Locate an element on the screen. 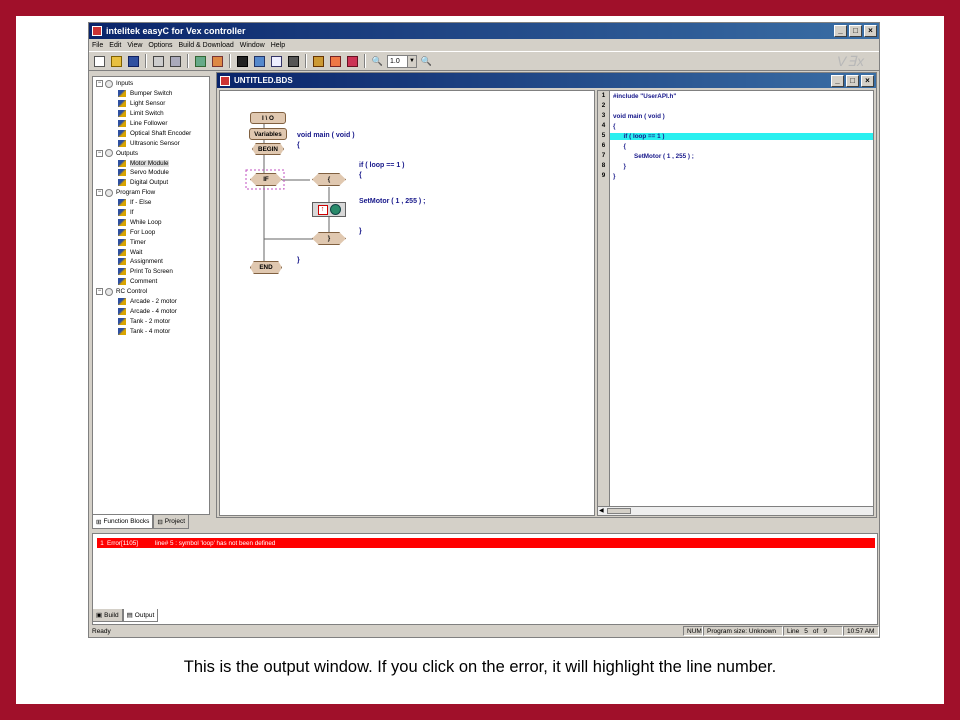  close-button: × is located at coordinates (870, 31).